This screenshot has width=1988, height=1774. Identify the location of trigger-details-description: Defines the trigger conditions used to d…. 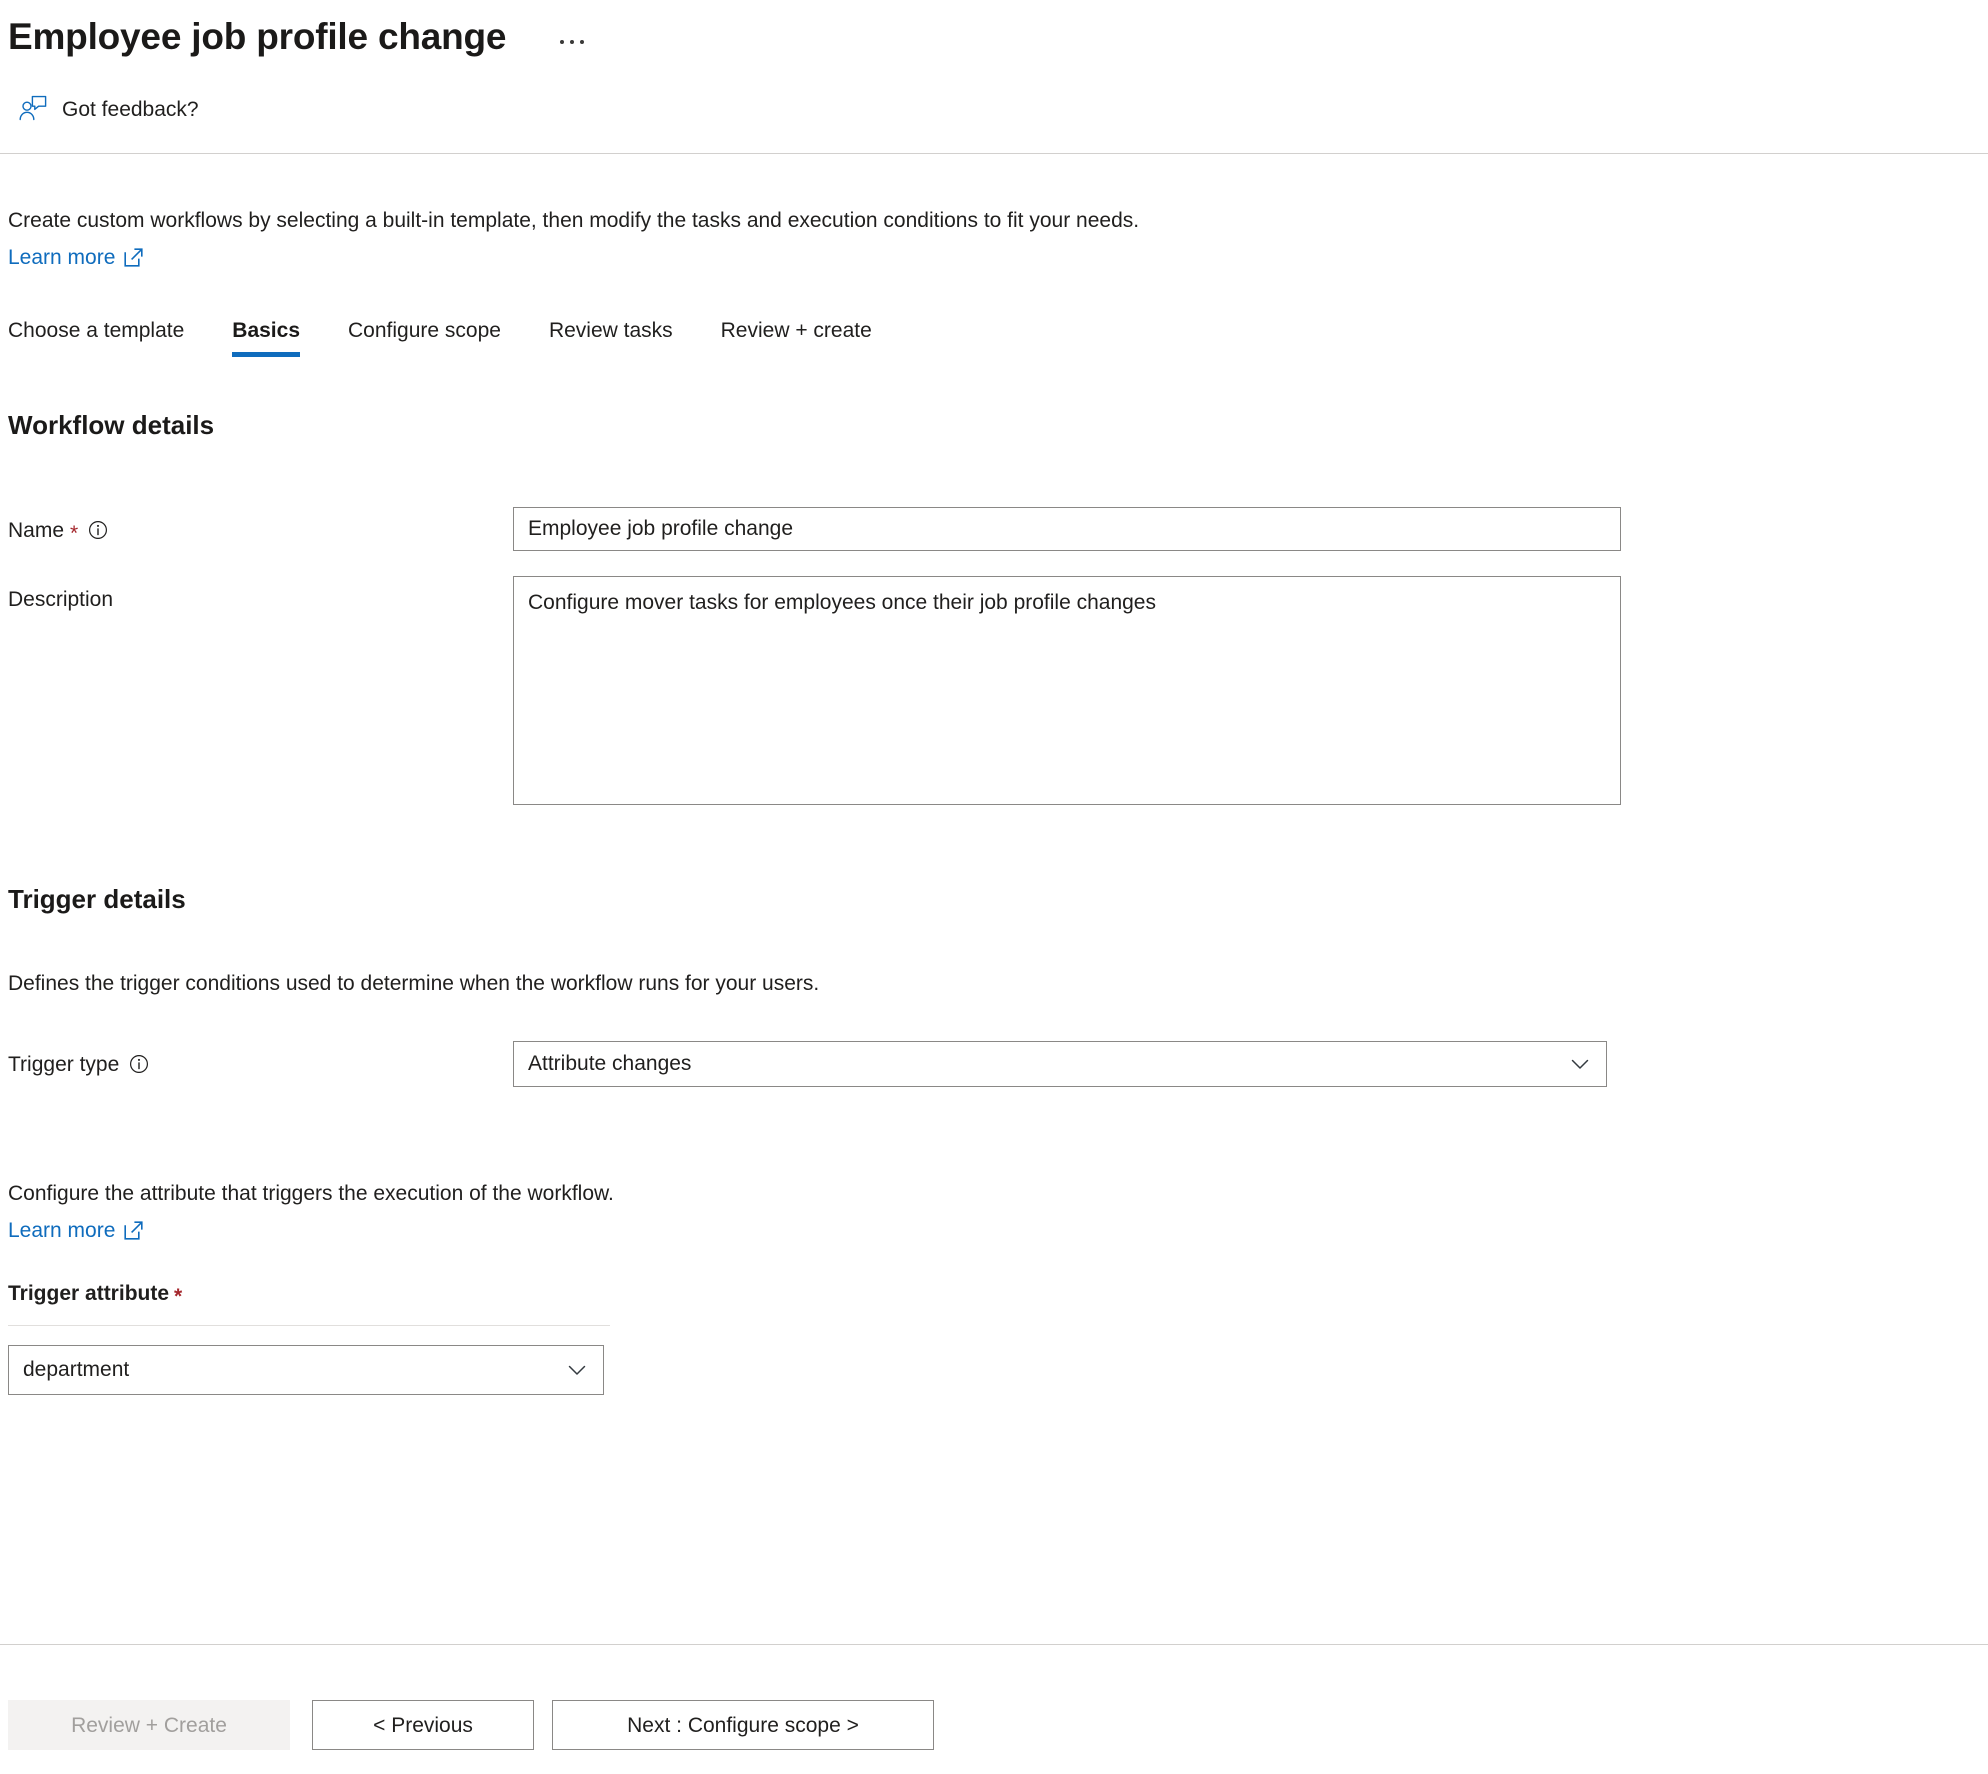
(414, 984).